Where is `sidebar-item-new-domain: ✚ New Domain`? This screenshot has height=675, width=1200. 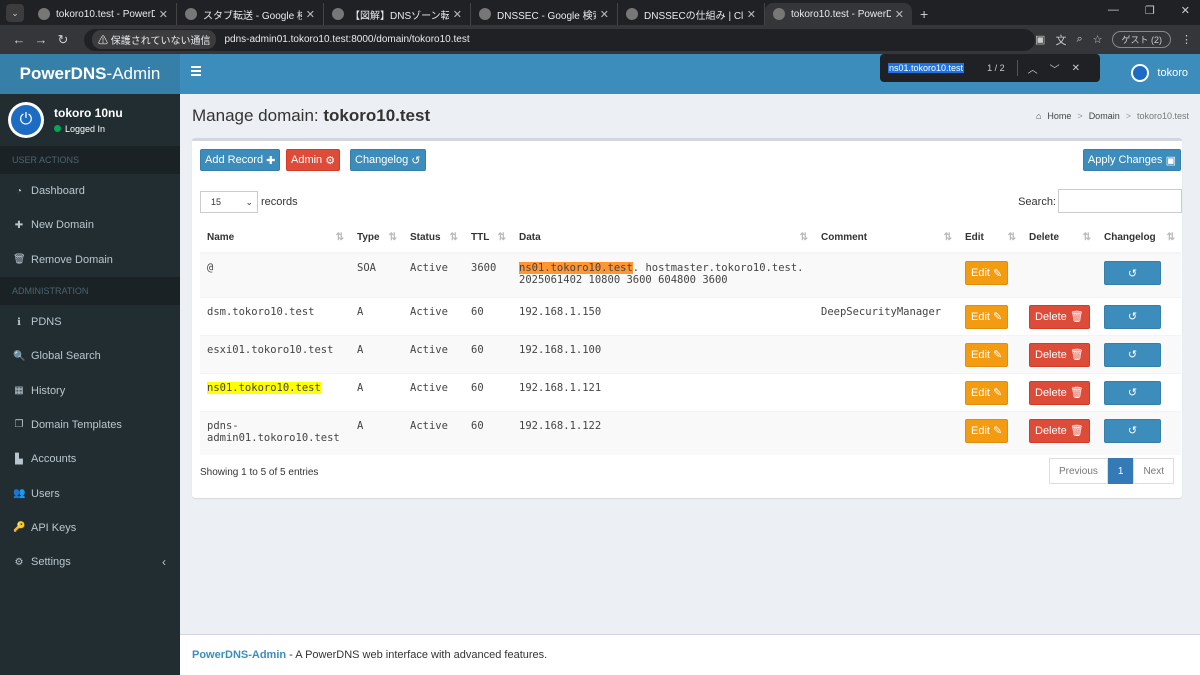 sidebar-item-new-domain: ✚ New Domain is located at coordinates (90, 225).